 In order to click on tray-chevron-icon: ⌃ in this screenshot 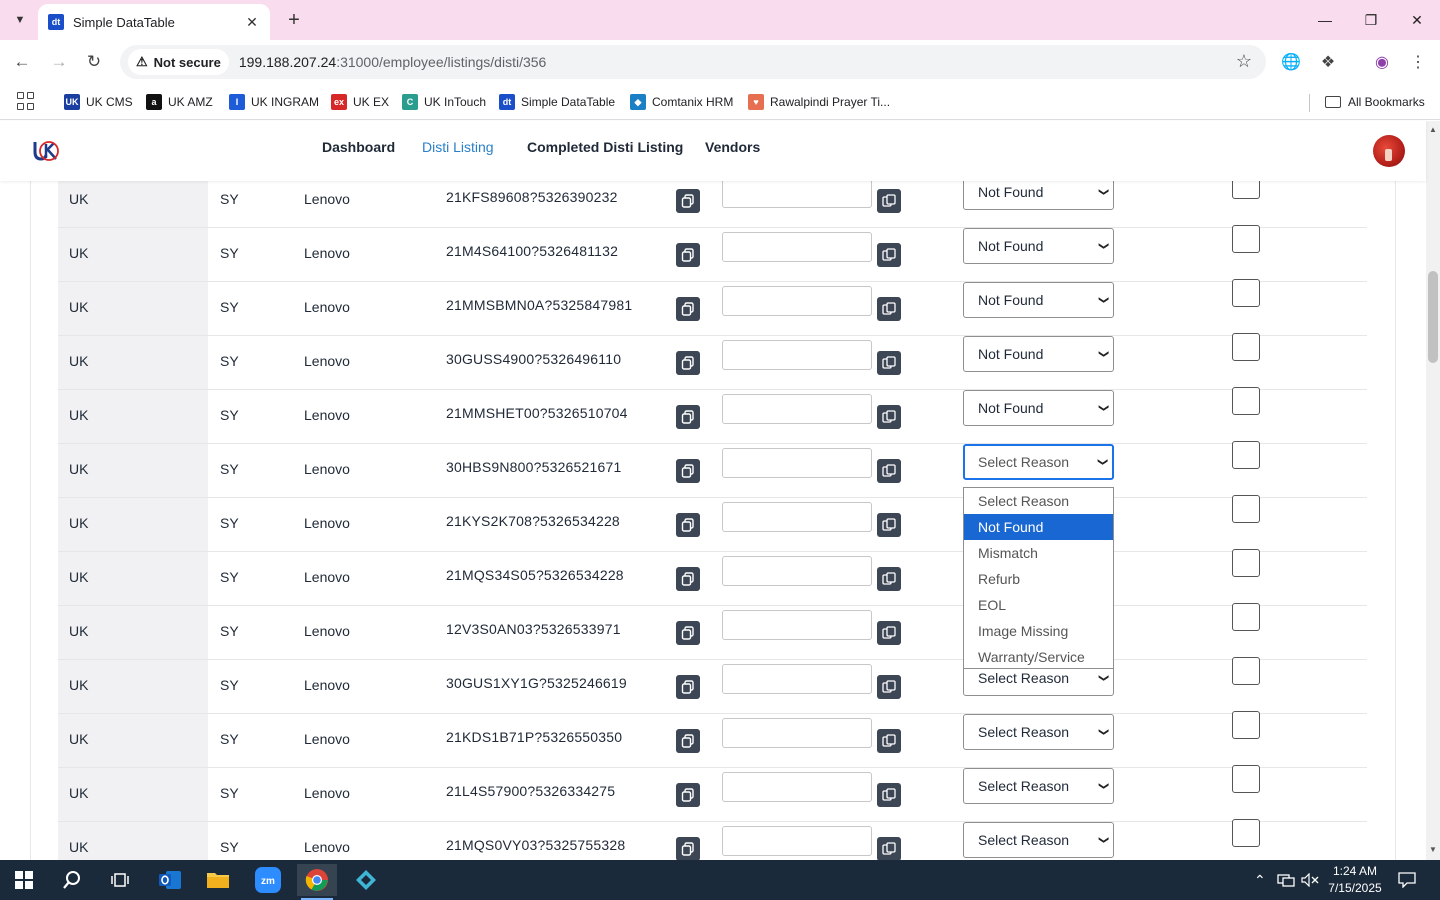, I will do `click(1260, 880)`.